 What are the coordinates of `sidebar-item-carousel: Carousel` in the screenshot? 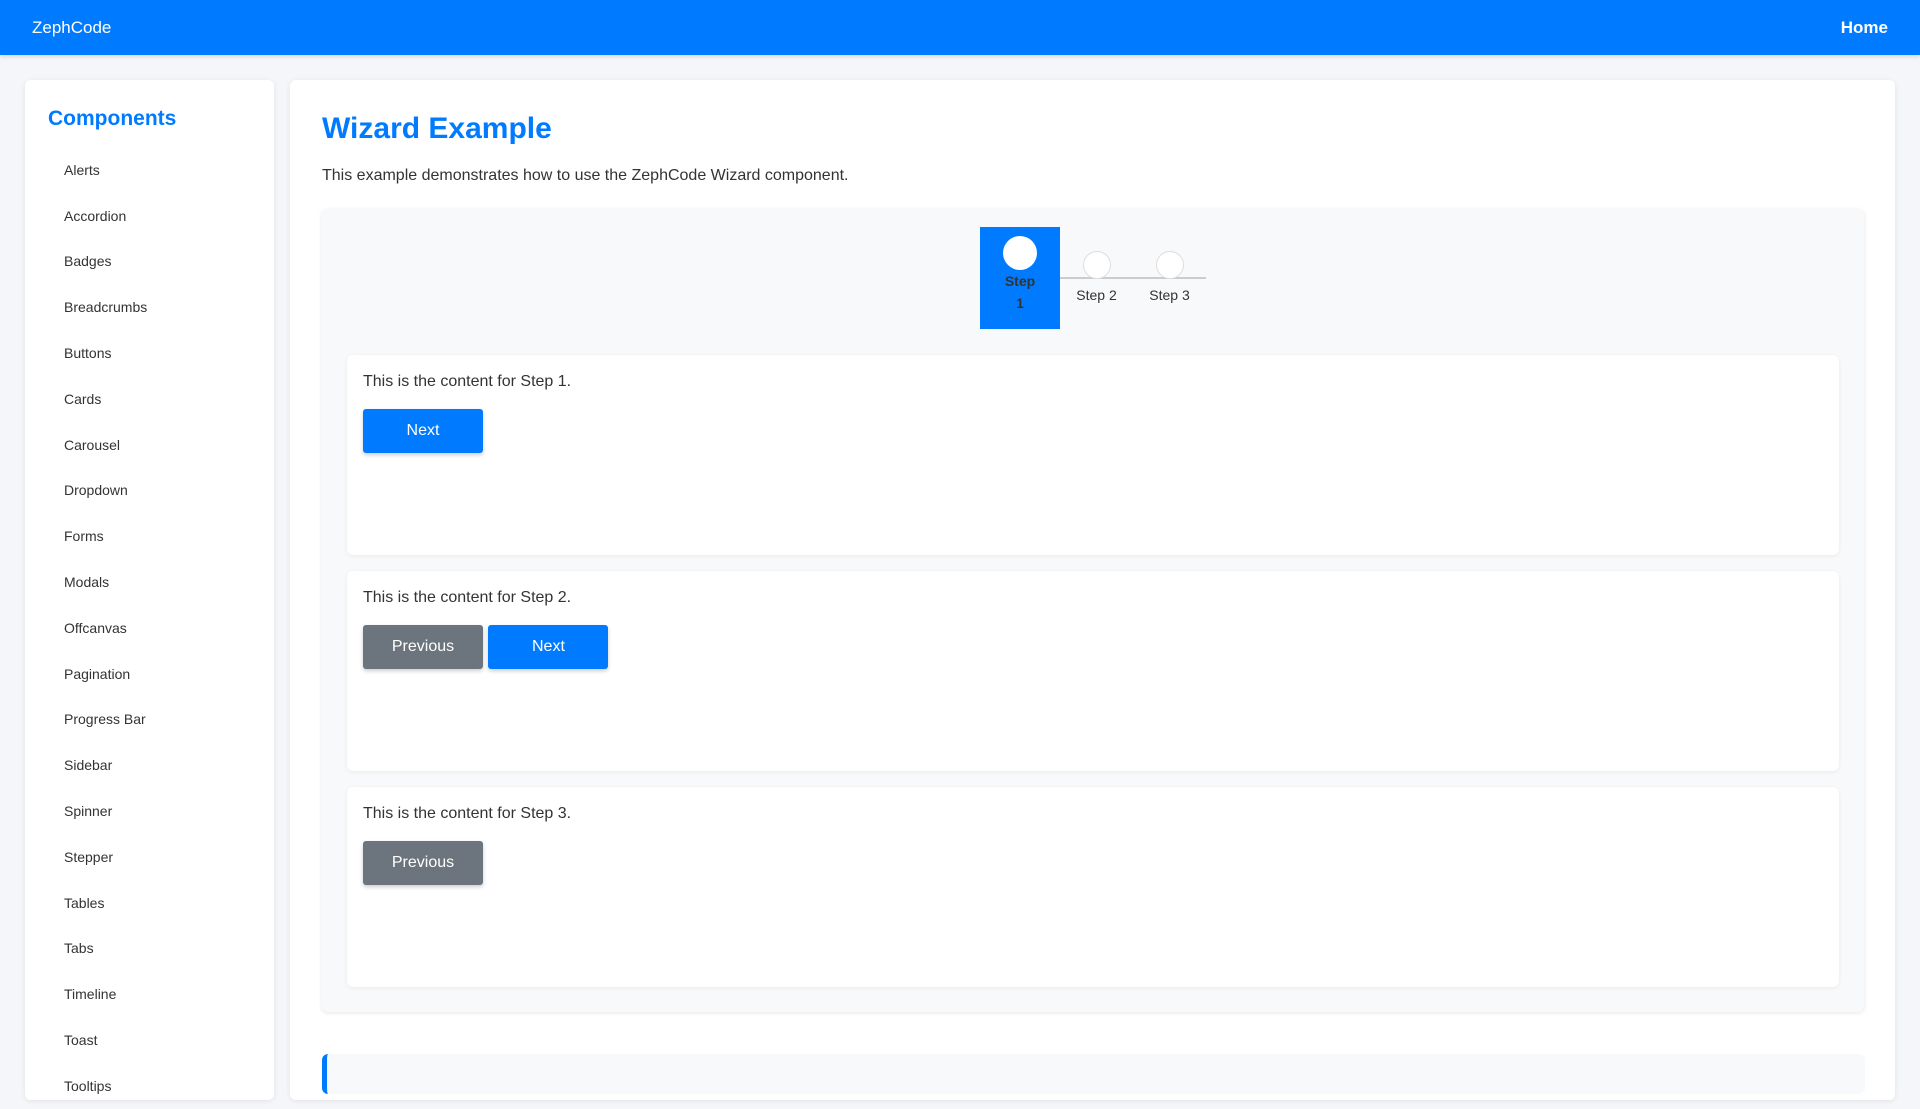 It's located at (149, 445).